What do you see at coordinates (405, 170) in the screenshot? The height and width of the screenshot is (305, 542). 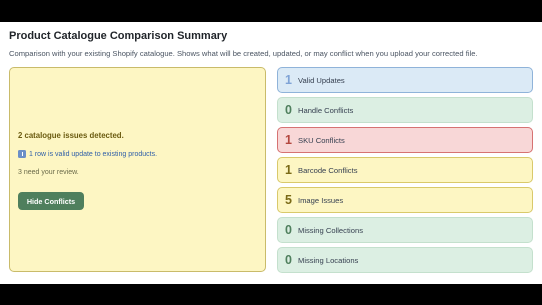 I see `card-barcode-conflicts: 1 Barcode Conflicts` at bounding box center [405, 170].